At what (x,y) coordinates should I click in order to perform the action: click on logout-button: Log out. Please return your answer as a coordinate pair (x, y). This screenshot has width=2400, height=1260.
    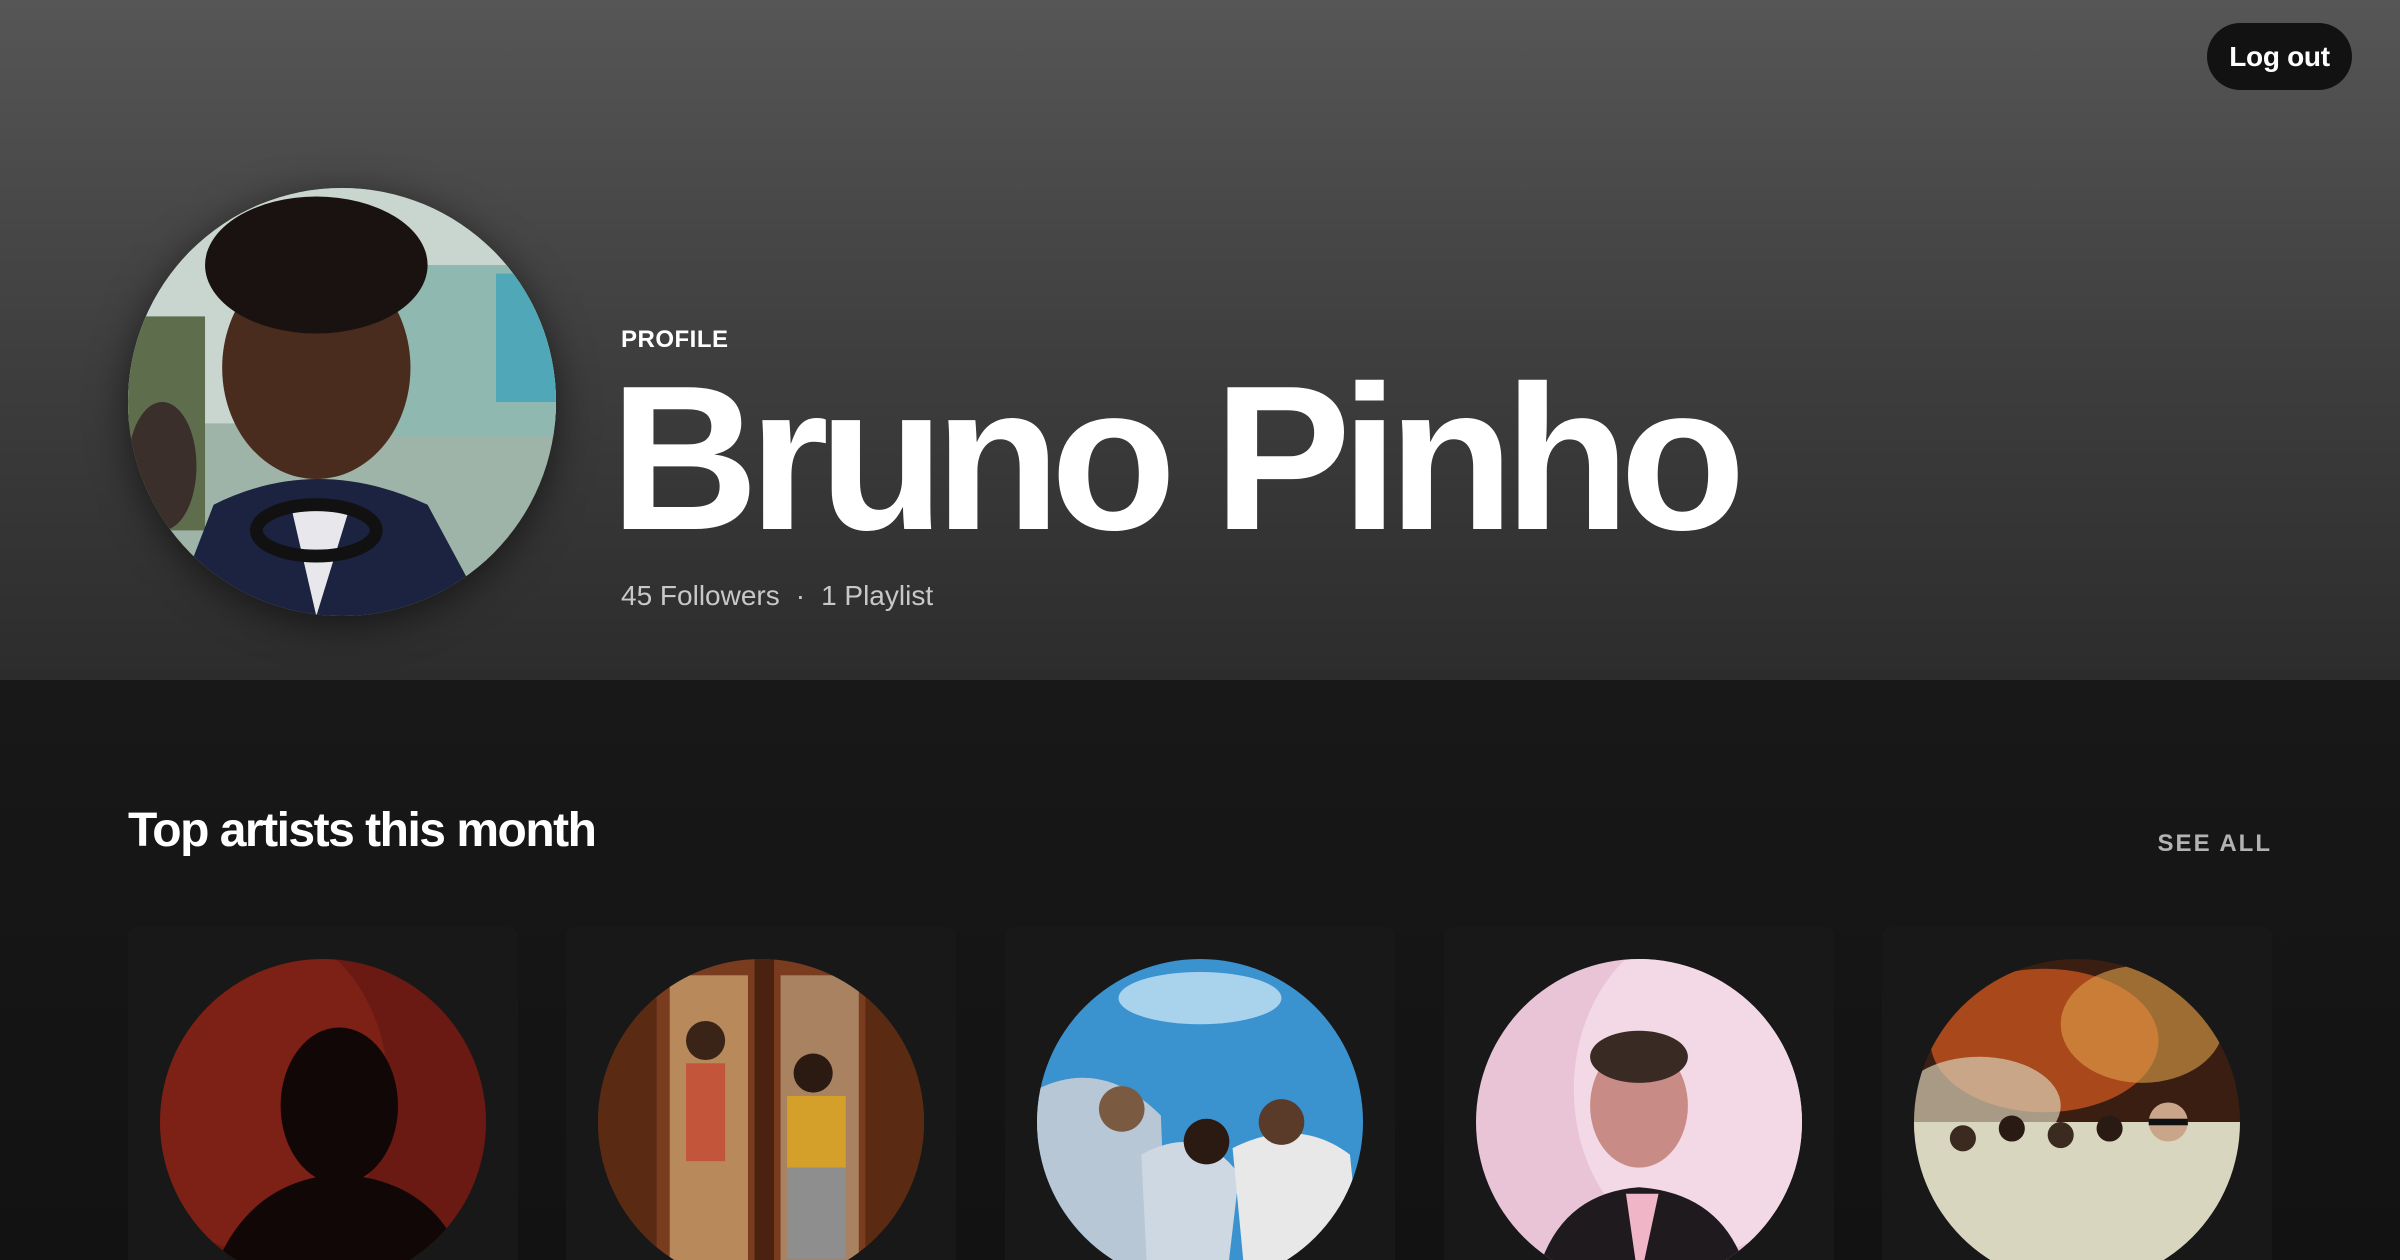
    Looking at the image, I should click on (2279, 56).